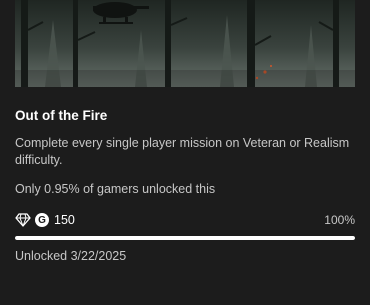  I want to click on gamerscore-value: 150, so click(64, 220).